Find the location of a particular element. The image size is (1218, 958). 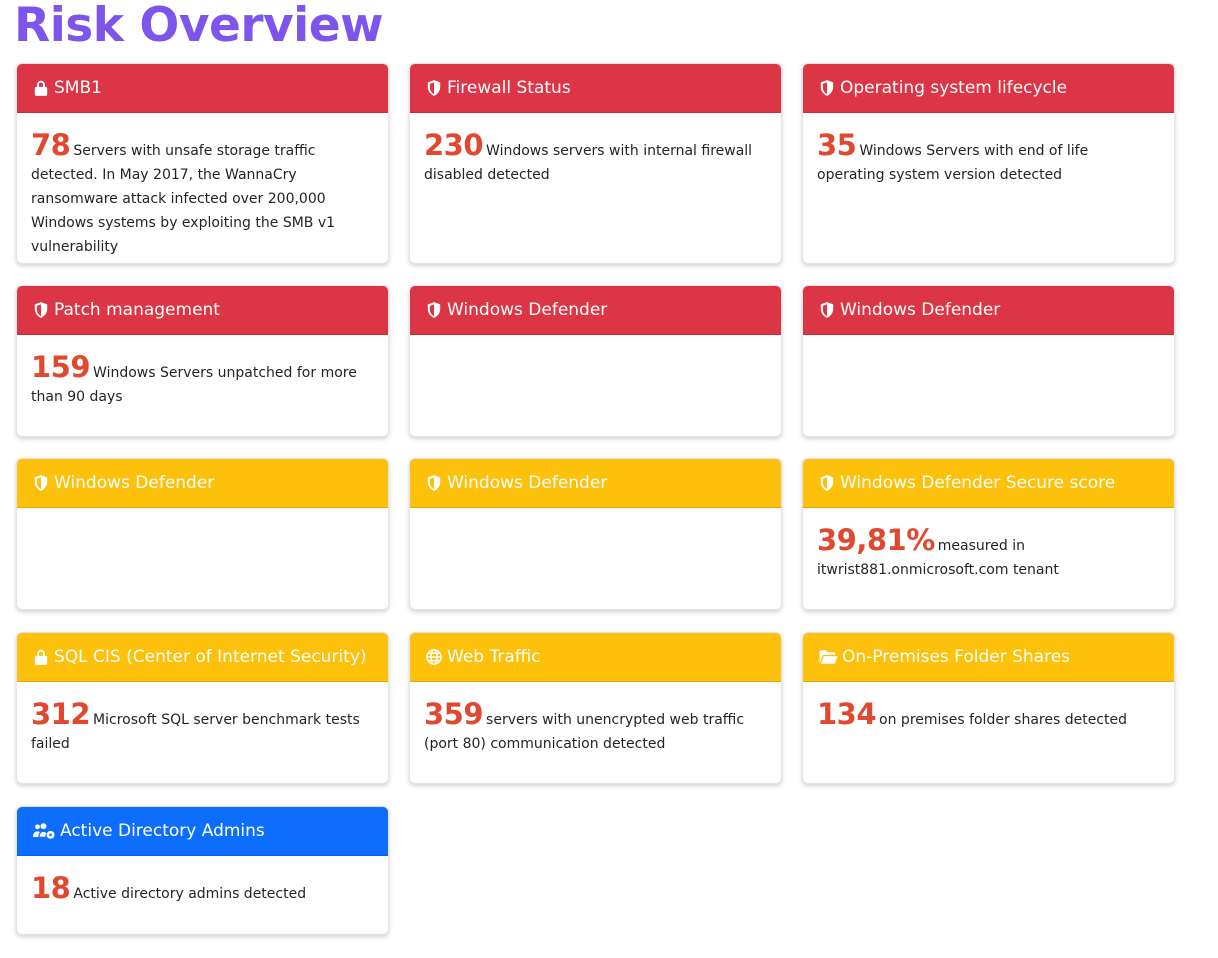

metric-value: 359 is located at coordinates (454, 714).